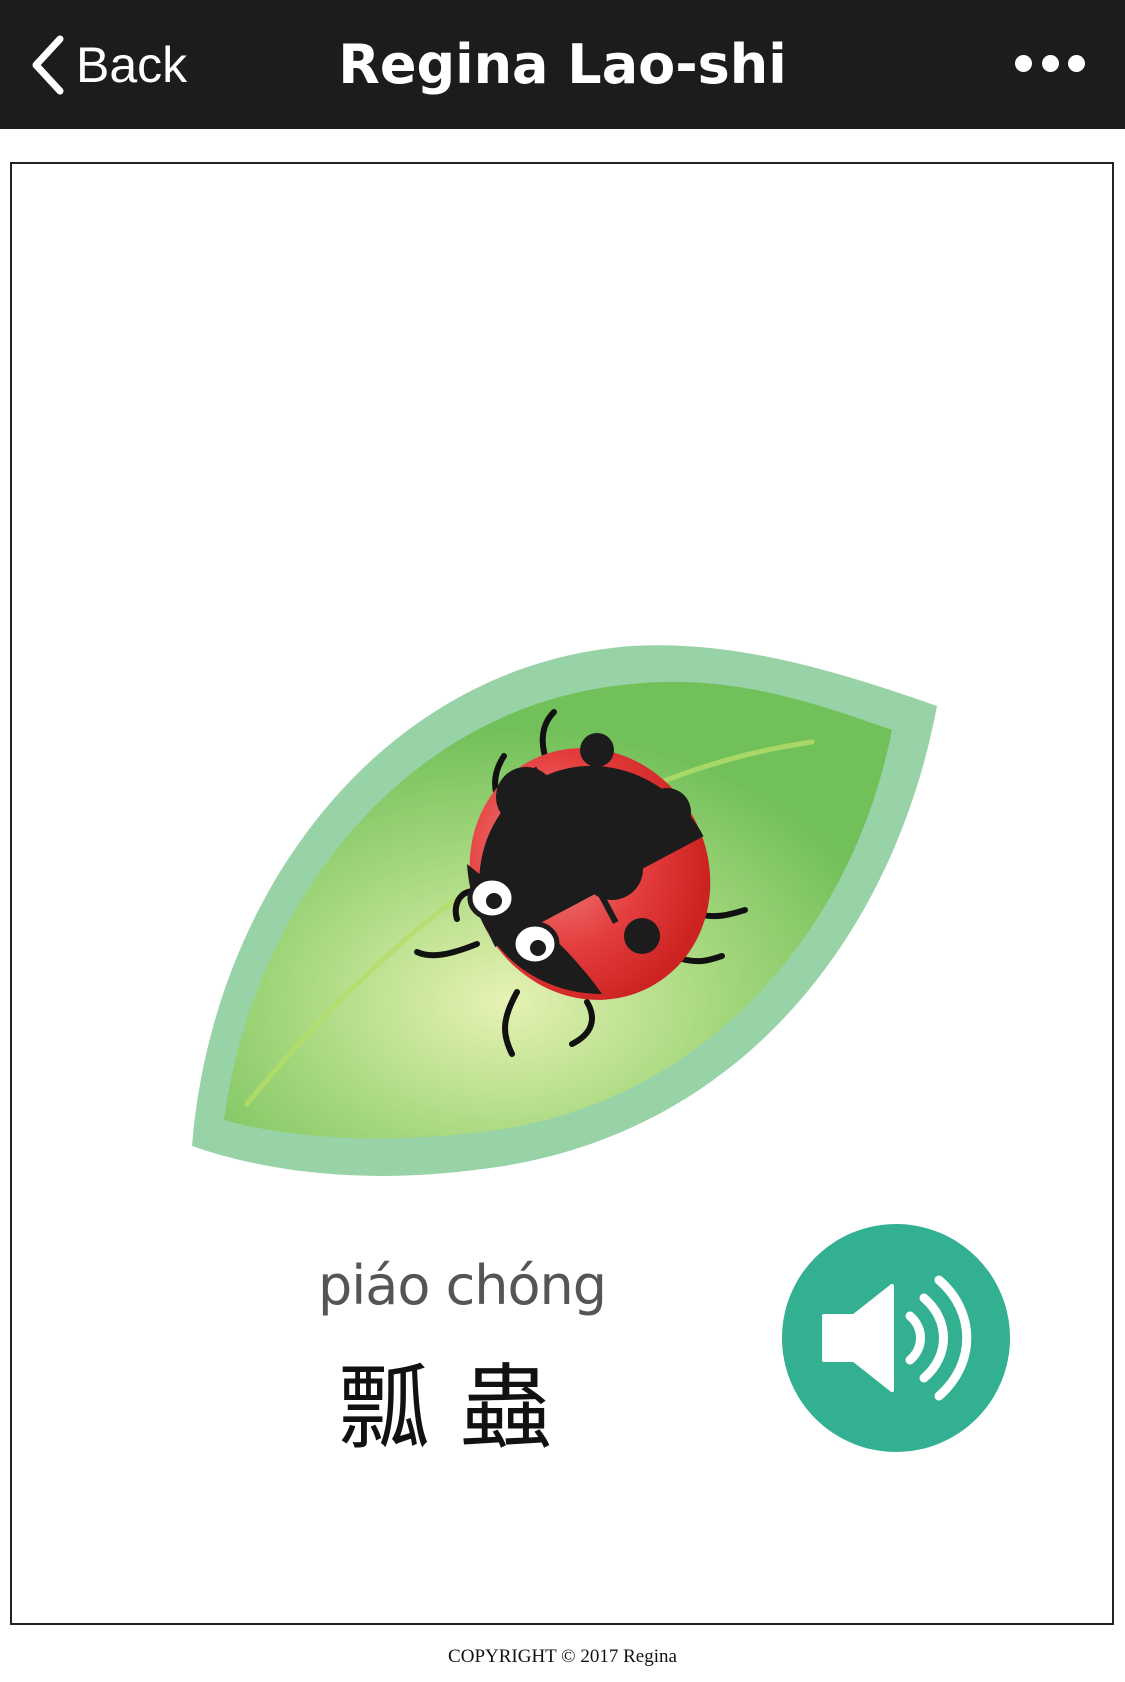 This screenshot has width=1125, height=1682. Describe the element at coordinates (460, 1408) in the screenshot. I see `hanzi-label: 瓢蟲` at that location.